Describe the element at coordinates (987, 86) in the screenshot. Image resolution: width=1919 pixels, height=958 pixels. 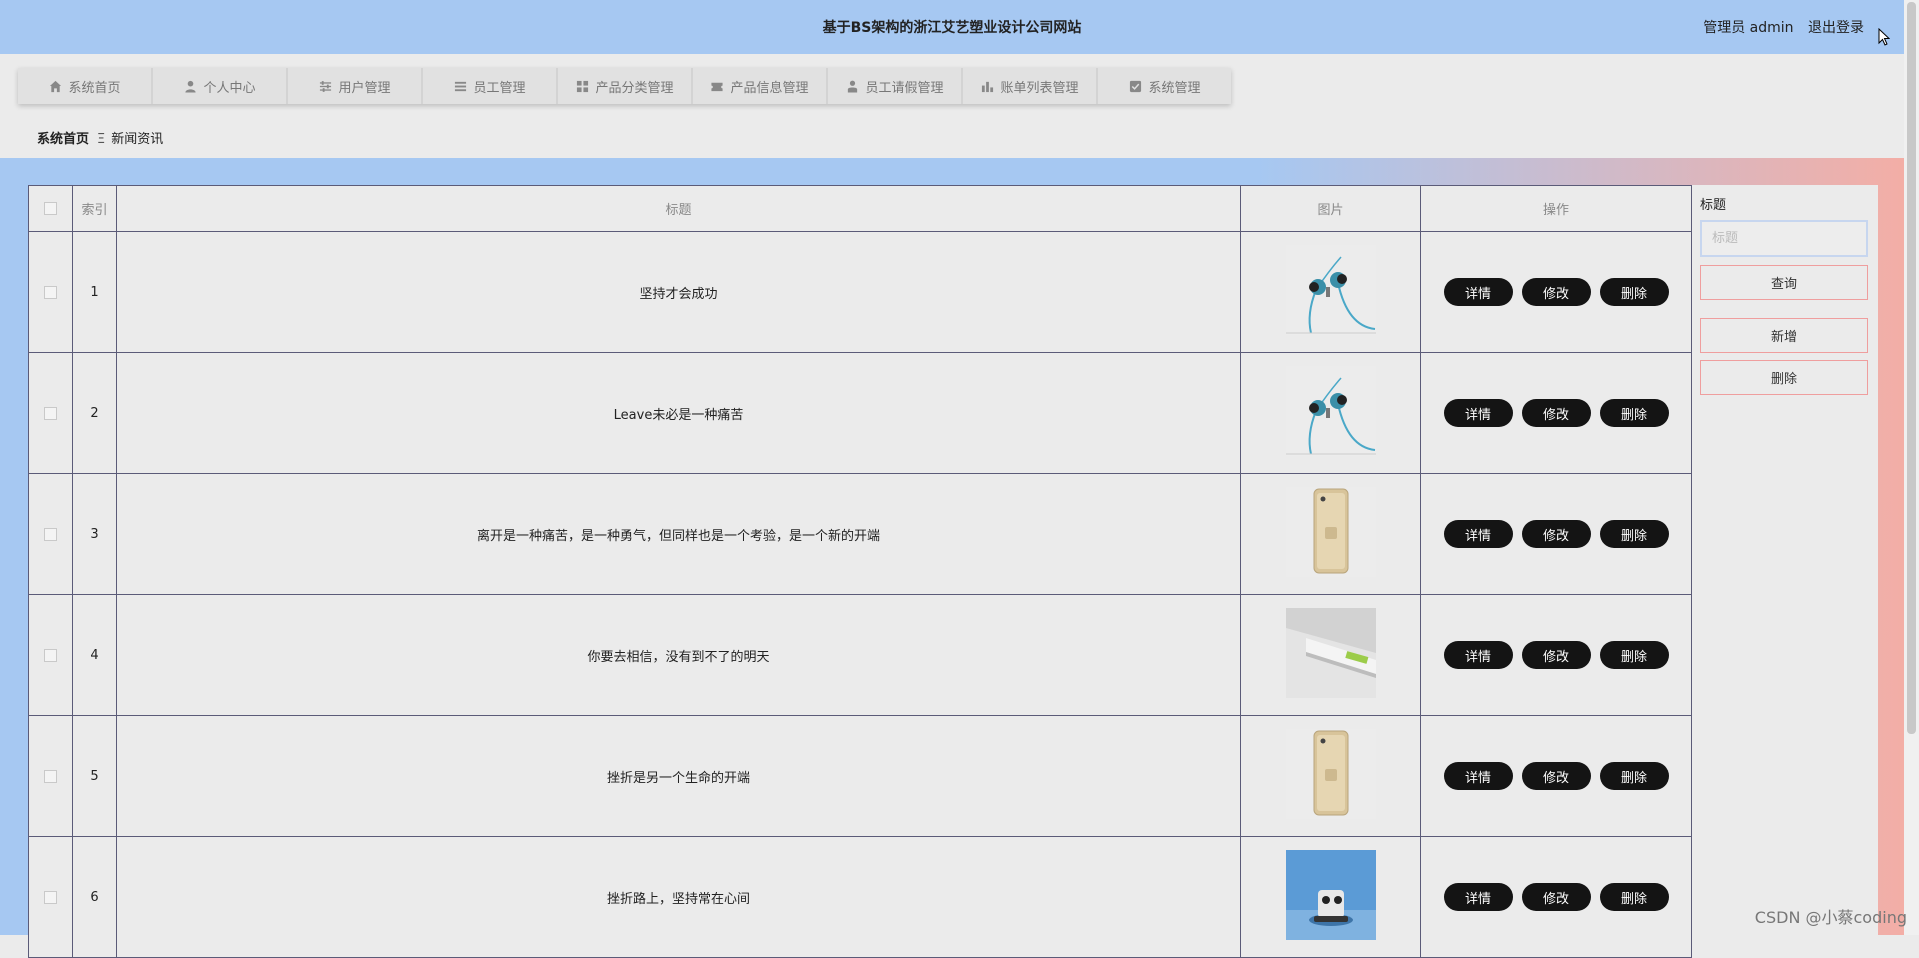
I see `bar-chart-icon` at that location.